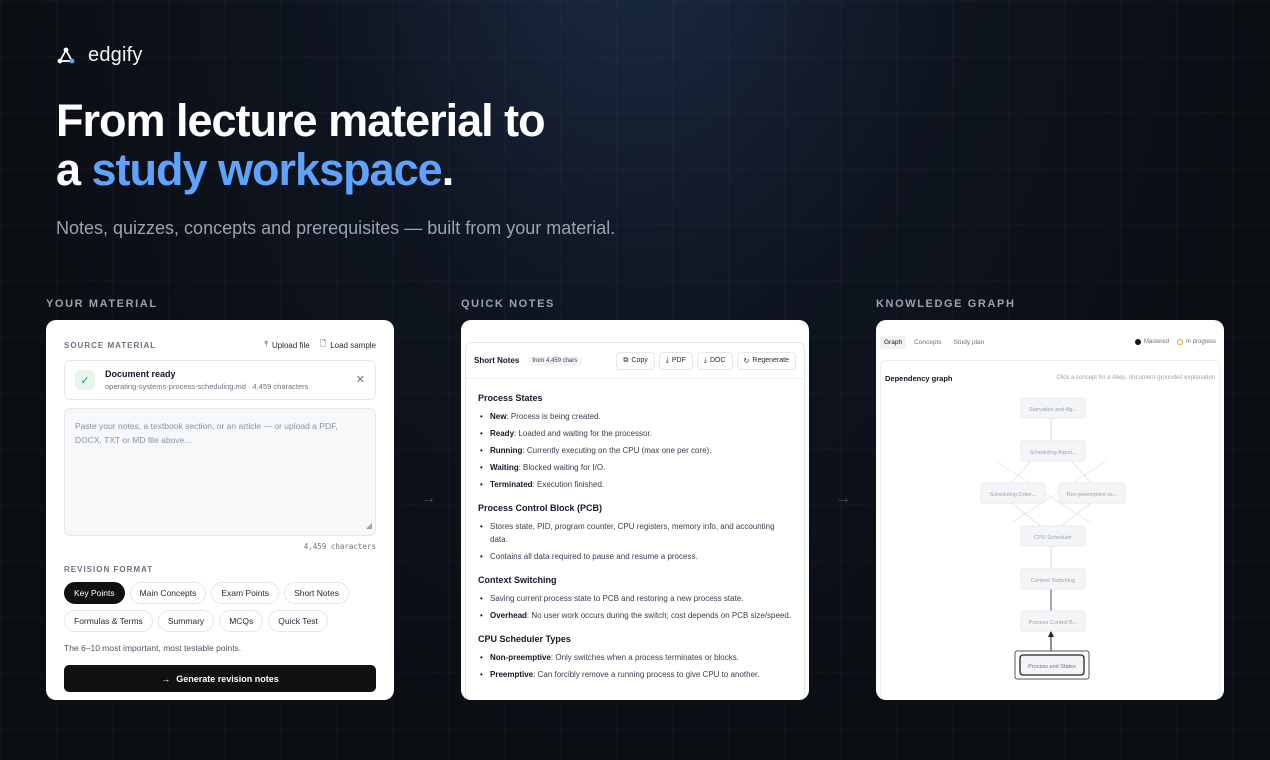 The image size is (1270, 760). I want to click on format-chip-key-points: Key Points, so click(94, 593).